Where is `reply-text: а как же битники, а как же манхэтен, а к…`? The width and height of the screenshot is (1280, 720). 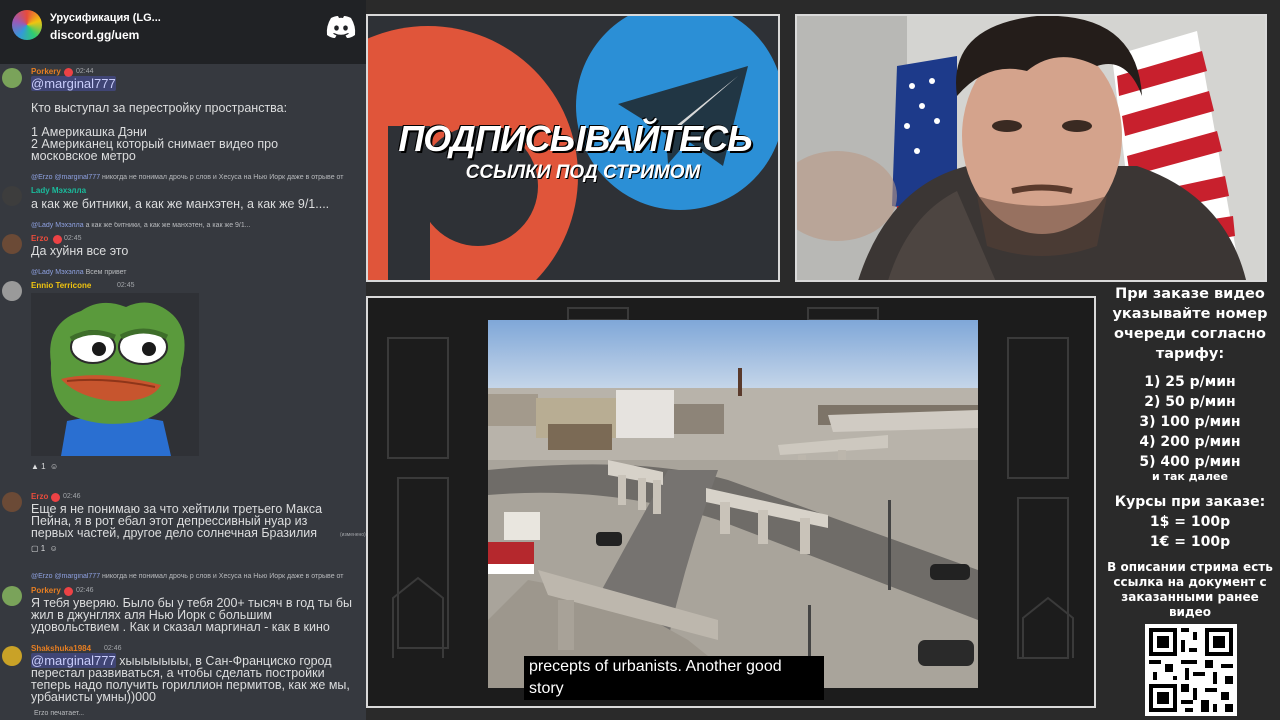 reply-text: а как же битники, а как же манхэтен, а к… is located at coordinates (168, 225).